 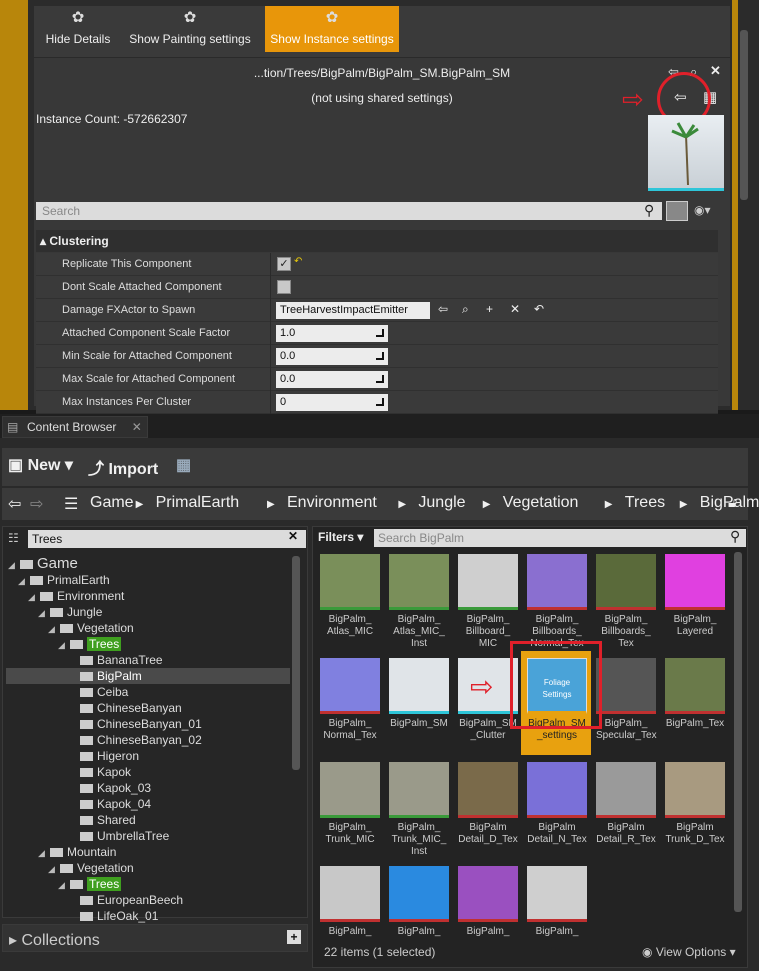 I want to click on show-painting-settings-button: ✿ Show Painting settings, so click(x=190, y=29).